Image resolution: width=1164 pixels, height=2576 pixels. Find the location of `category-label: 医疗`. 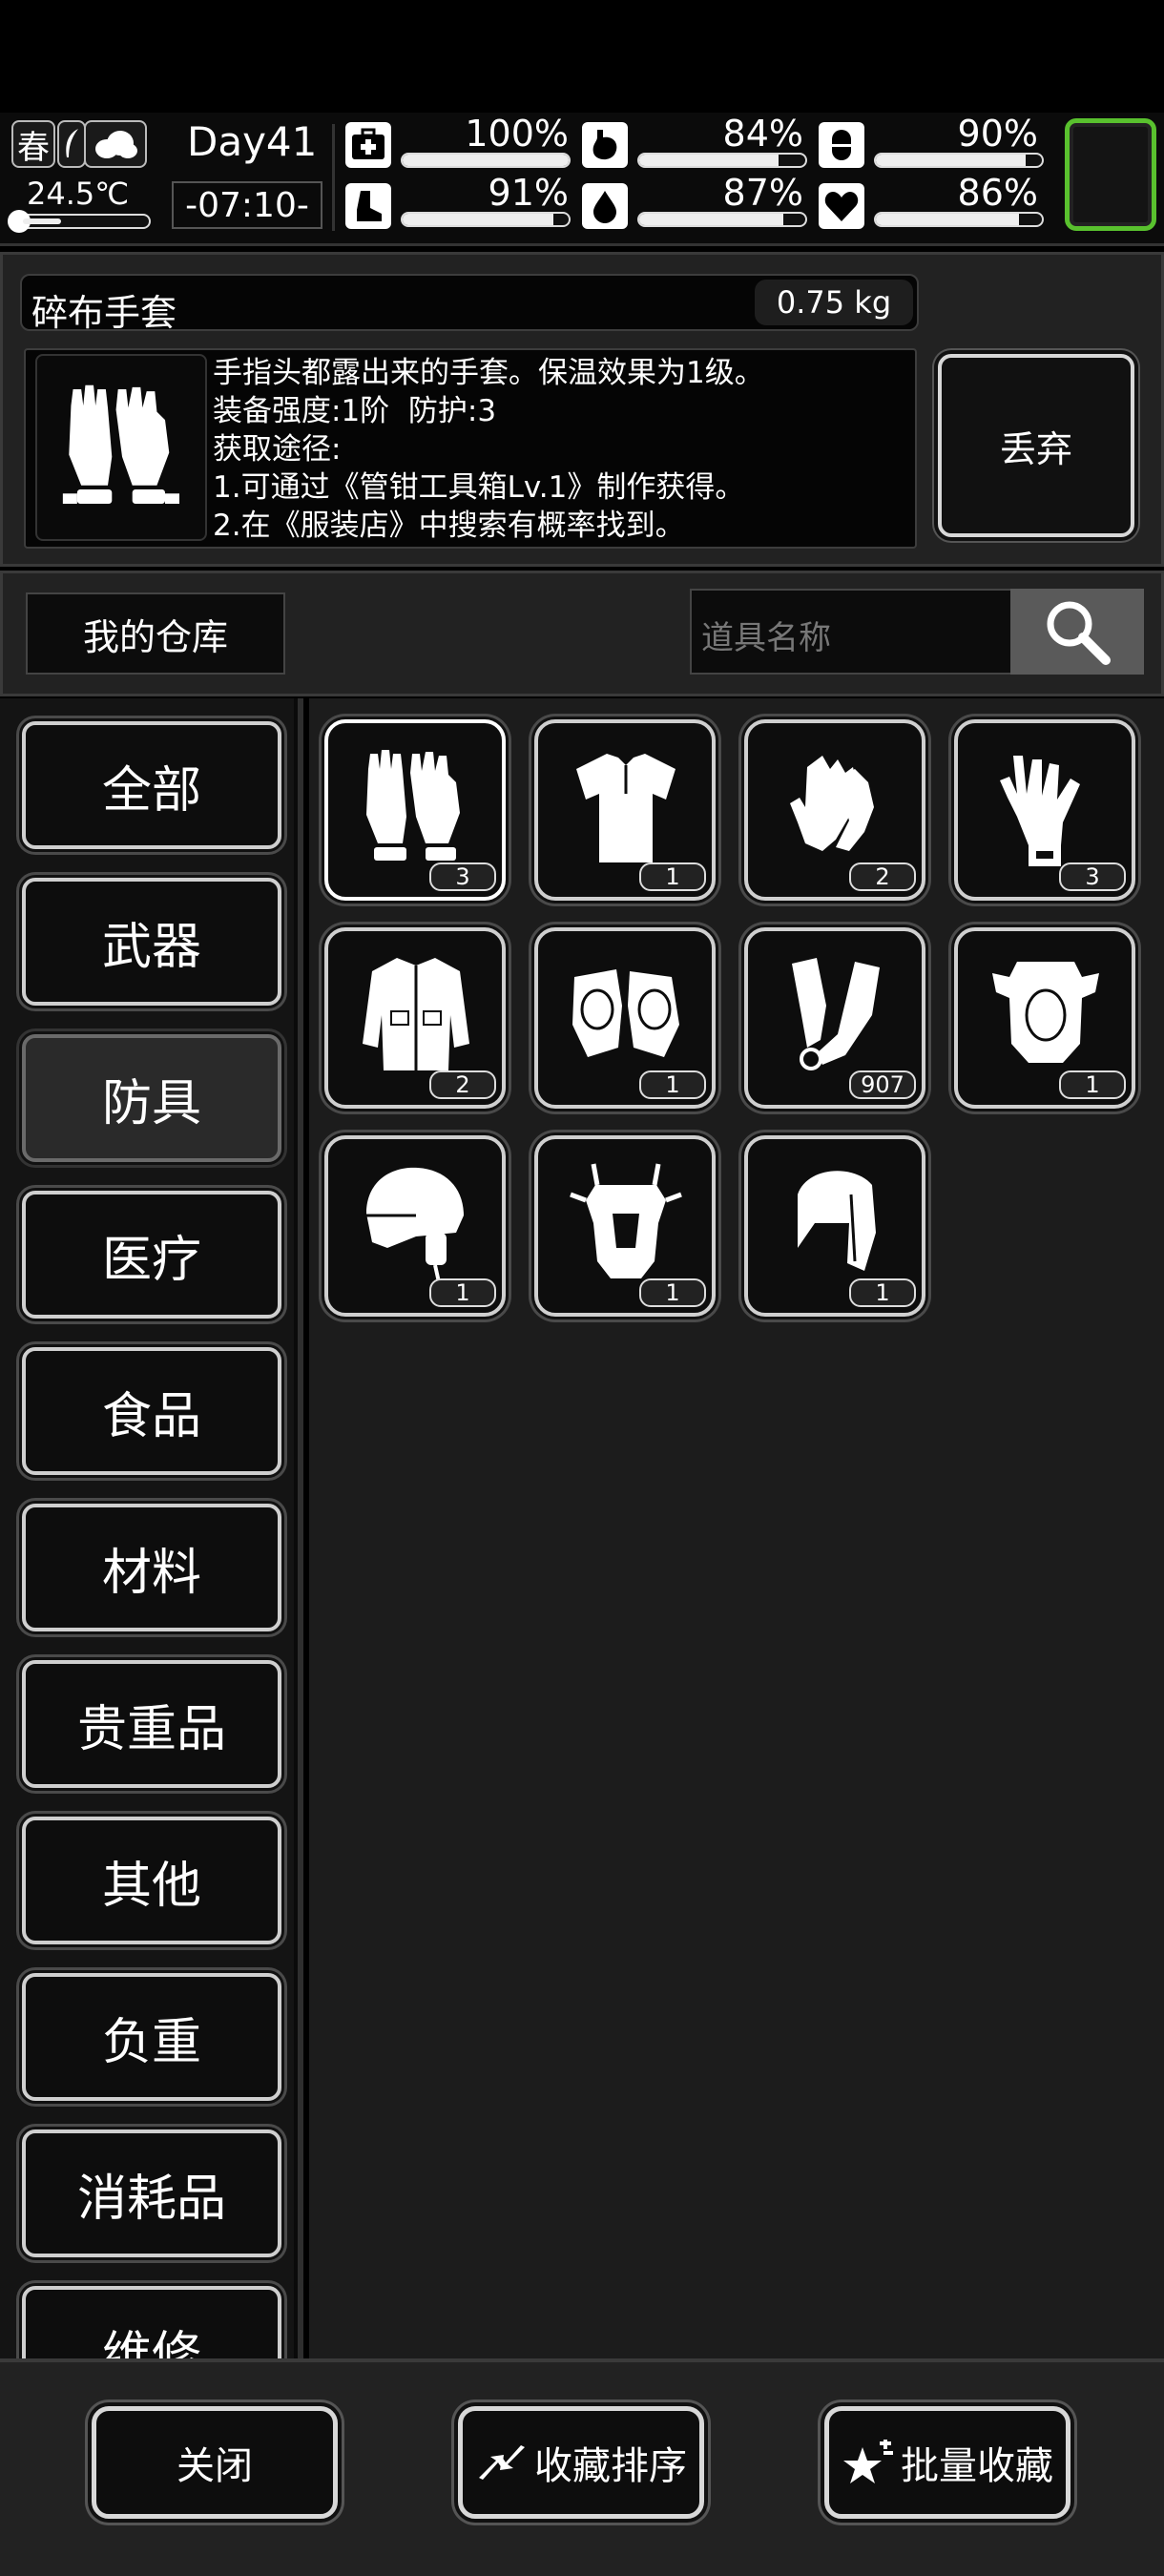

category-label: 医疗 is located at coordinates (151, 1260).